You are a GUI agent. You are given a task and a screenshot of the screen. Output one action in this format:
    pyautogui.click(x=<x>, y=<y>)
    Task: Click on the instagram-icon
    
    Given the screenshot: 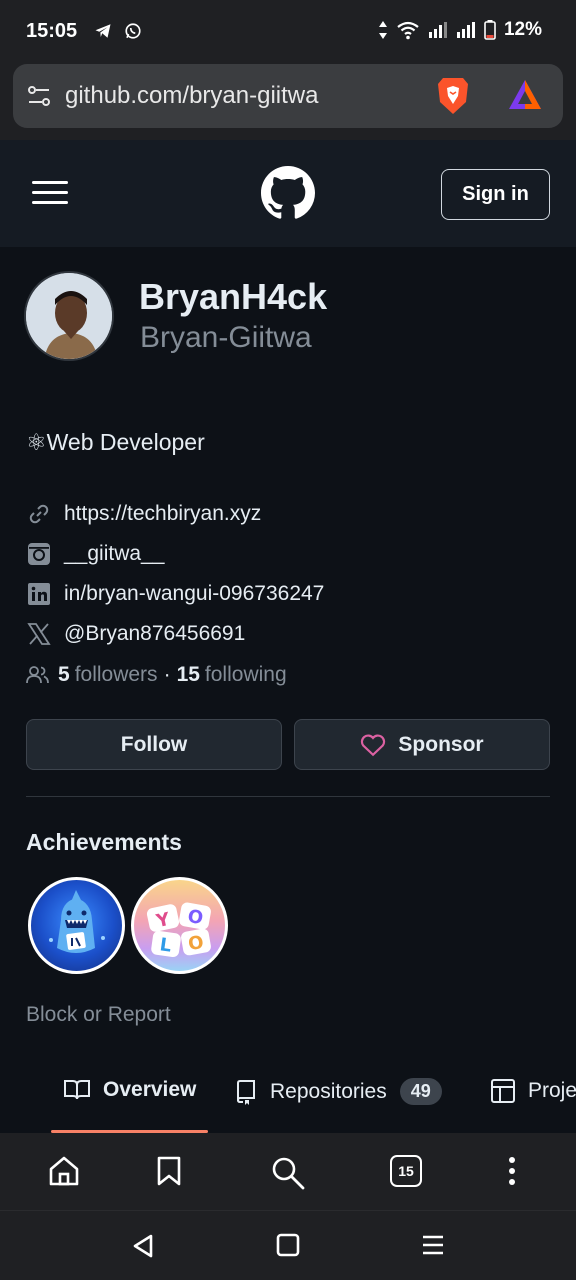 What is the action you would take?
    pyautogui.click(x=39, y=554)
    